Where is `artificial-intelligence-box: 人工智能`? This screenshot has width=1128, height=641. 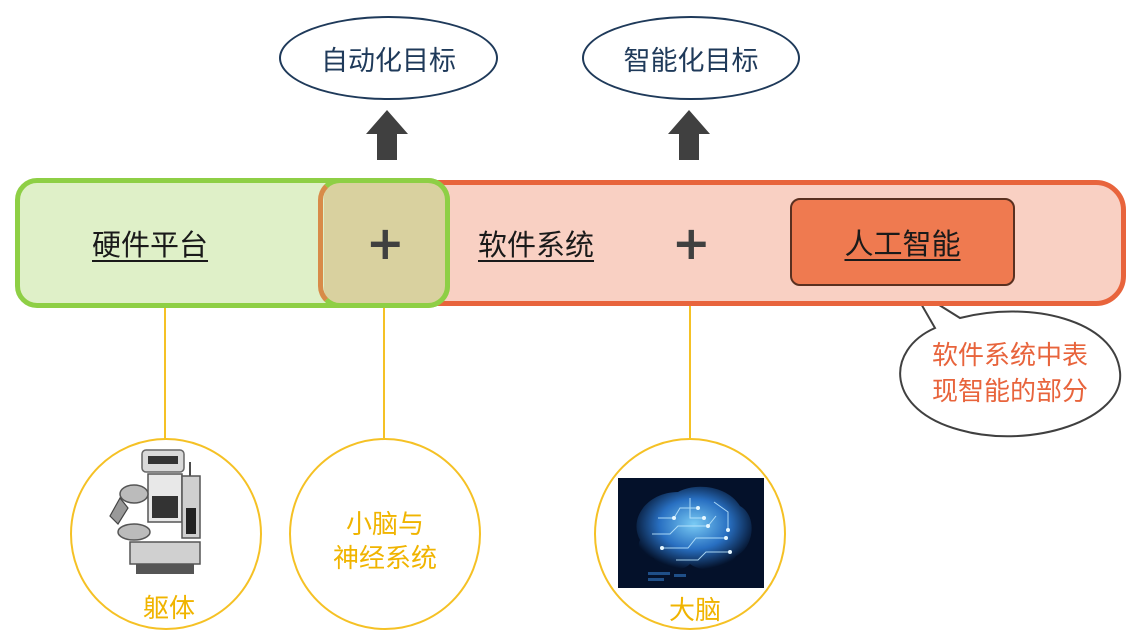
artificial-intelligence-box: 人工智能 is located at coordinates (902, 242).